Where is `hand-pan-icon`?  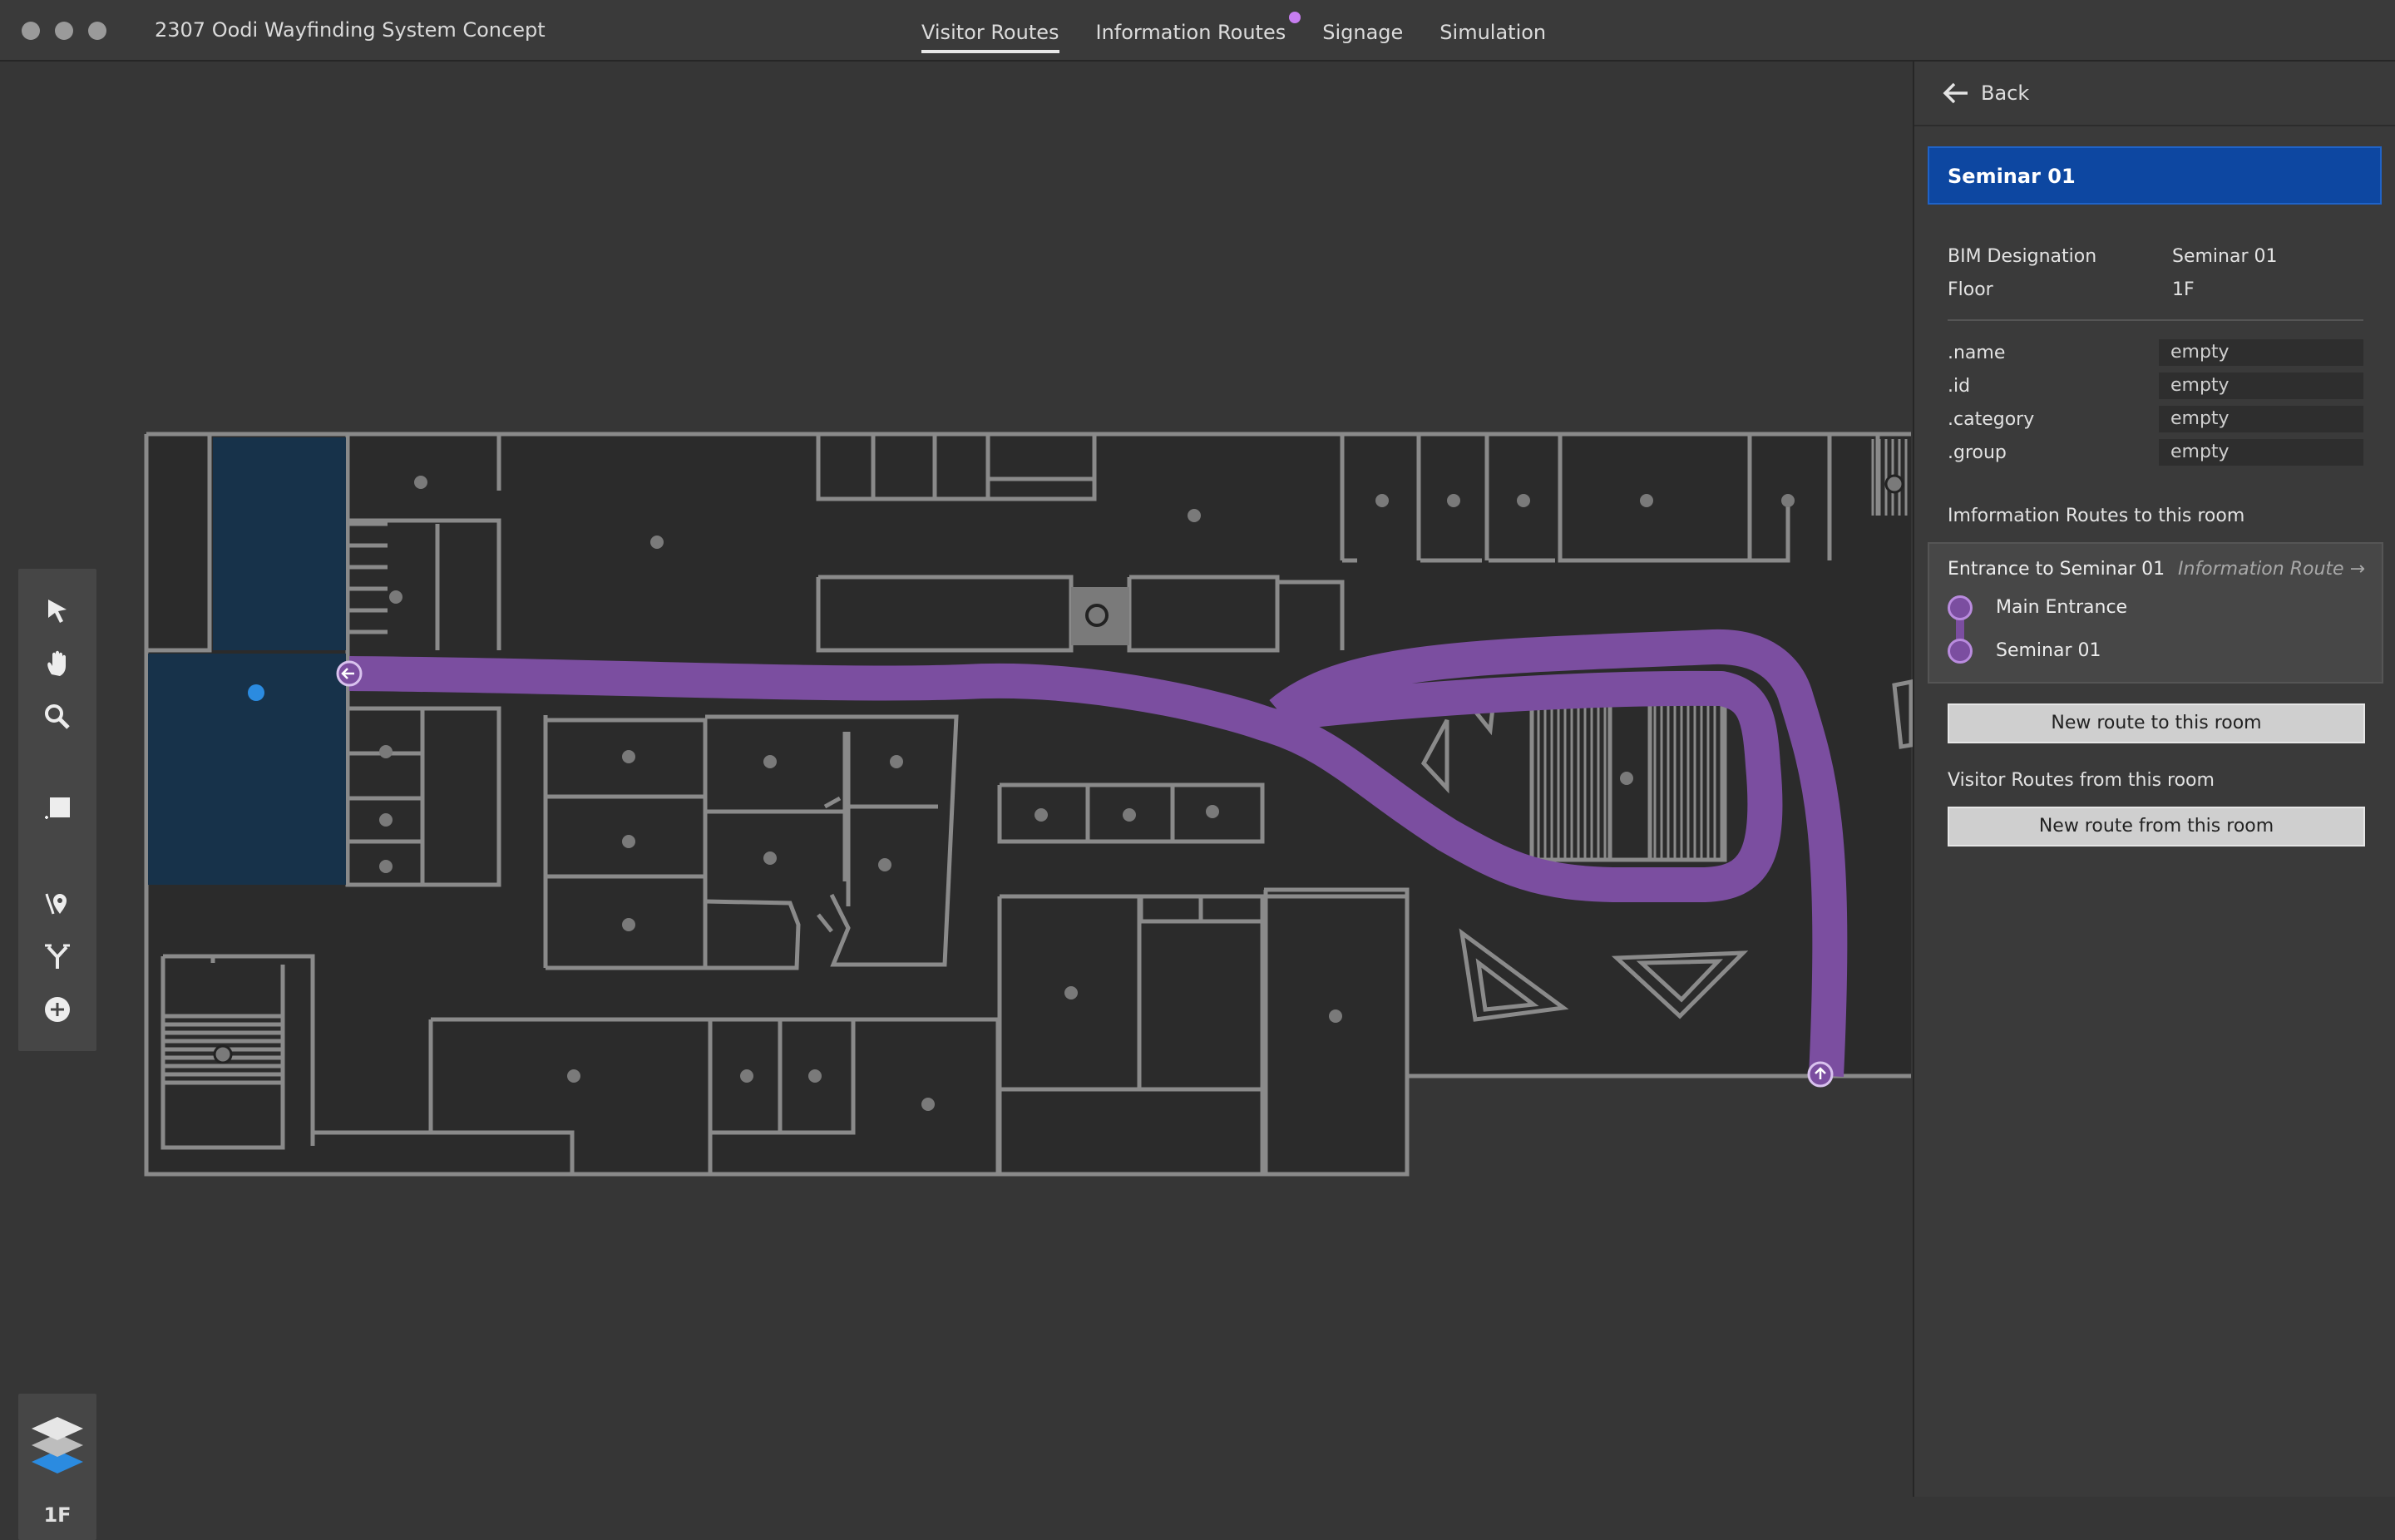
hand-pan-icon is located at coordinates (57, 664).